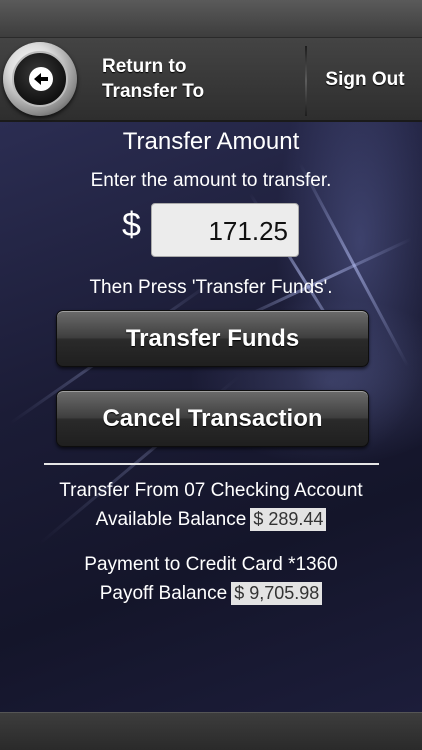 Image resolution: width=422 pixels, height=750 pixels. I want to click on back-arrow-icon, so click(41, 79).